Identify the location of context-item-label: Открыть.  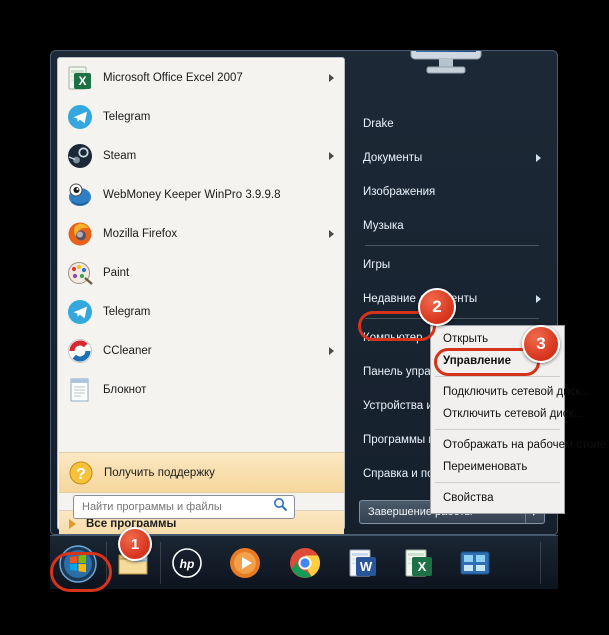
(466, 339).